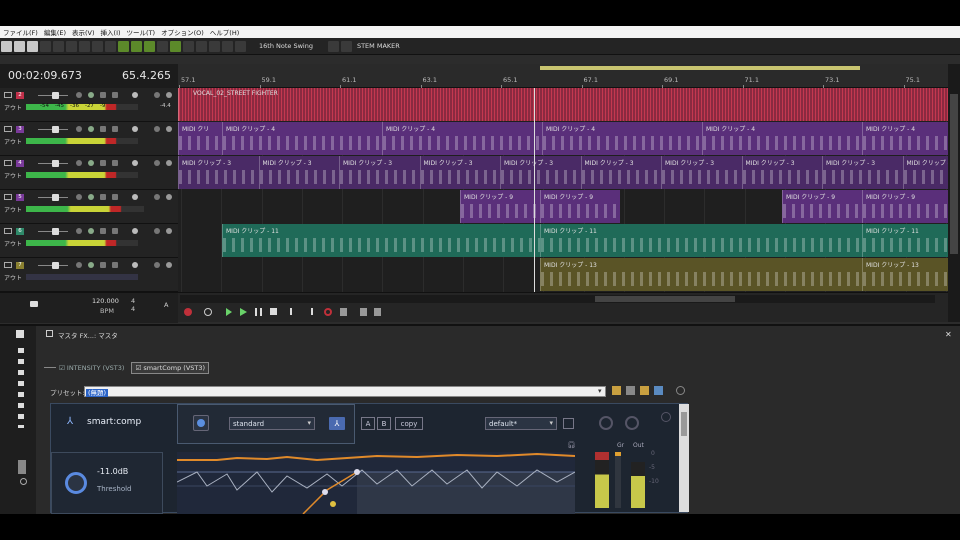  Describe the element at coordinates (534, 190) in the screenshot. I see `playhead` at that location.